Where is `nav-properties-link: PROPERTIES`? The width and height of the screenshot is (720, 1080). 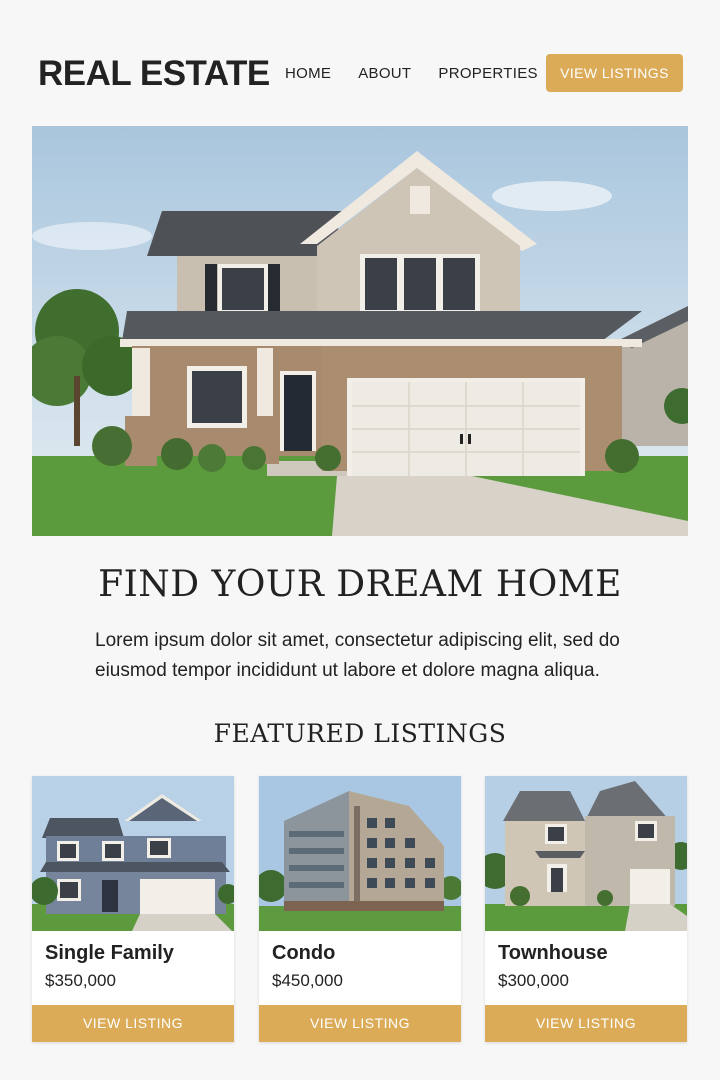 nav-properties-link: PROPERTIES is located at coordinates (487, 74).